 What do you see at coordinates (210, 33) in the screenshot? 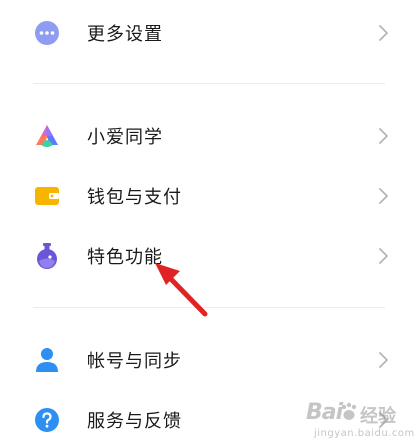
I see `settings-item-more-settings: 更多设置` at bounding box center [210, 33].